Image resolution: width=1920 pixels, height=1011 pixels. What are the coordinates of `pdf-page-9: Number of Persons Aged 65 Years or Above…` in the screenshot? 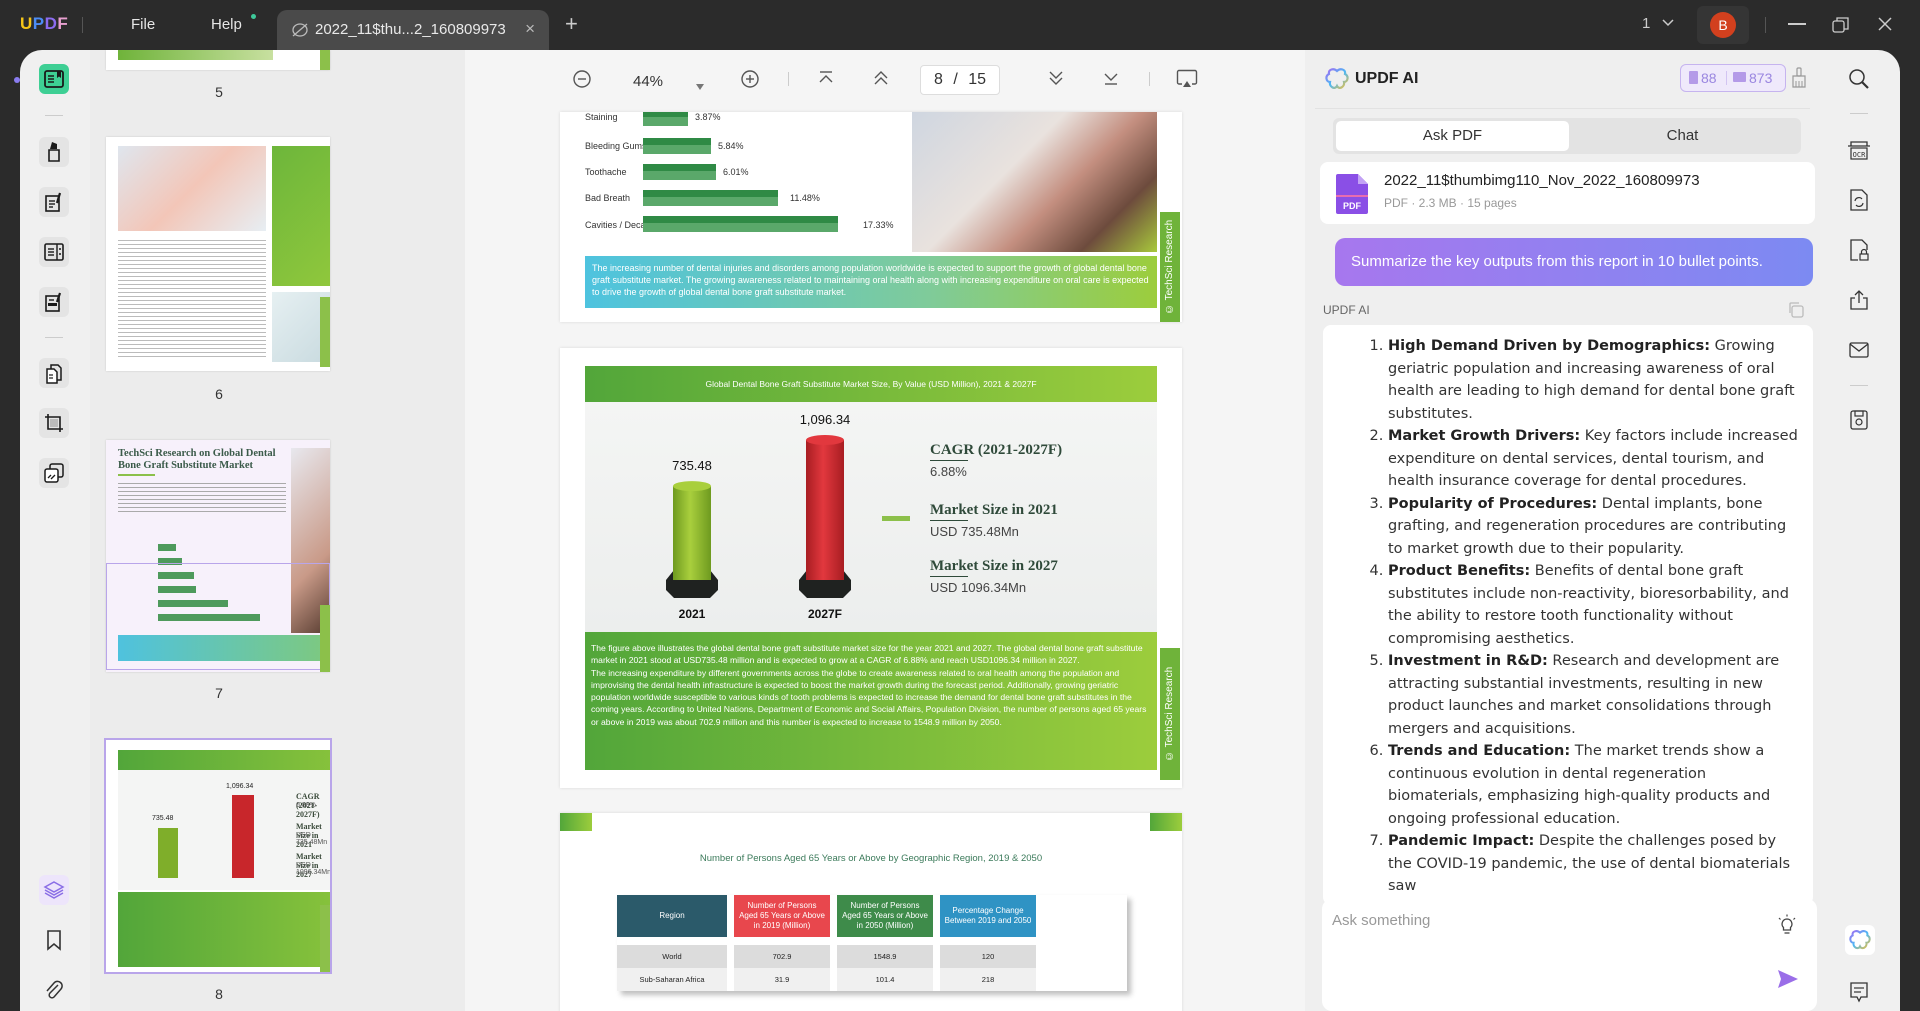 It's located at (871, 912).